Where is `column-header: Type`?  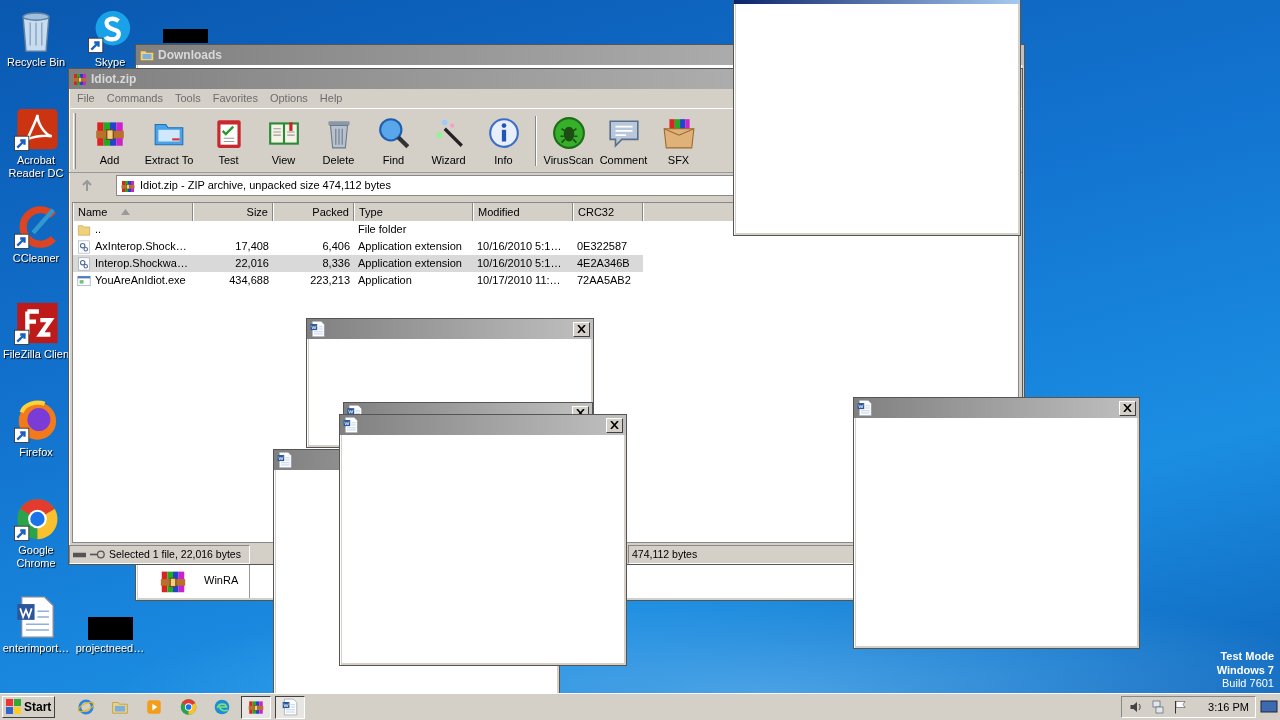 column-header: Type is located at coordinates (413, 212).